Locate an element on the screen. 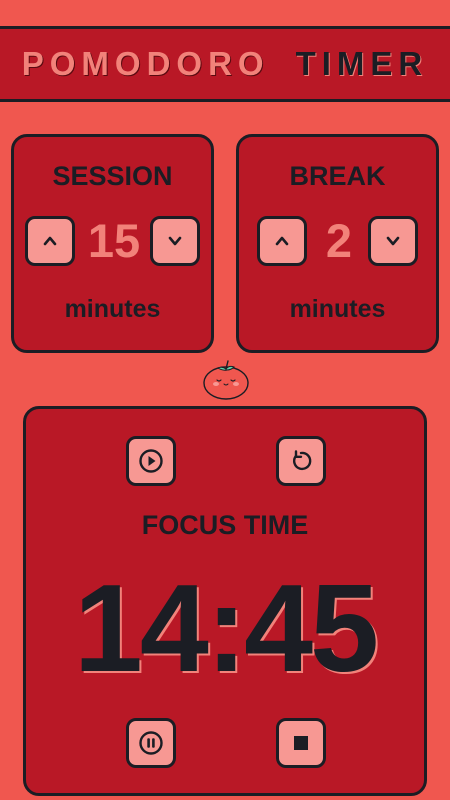  break-increment-button is located at coordinates (282, 241).